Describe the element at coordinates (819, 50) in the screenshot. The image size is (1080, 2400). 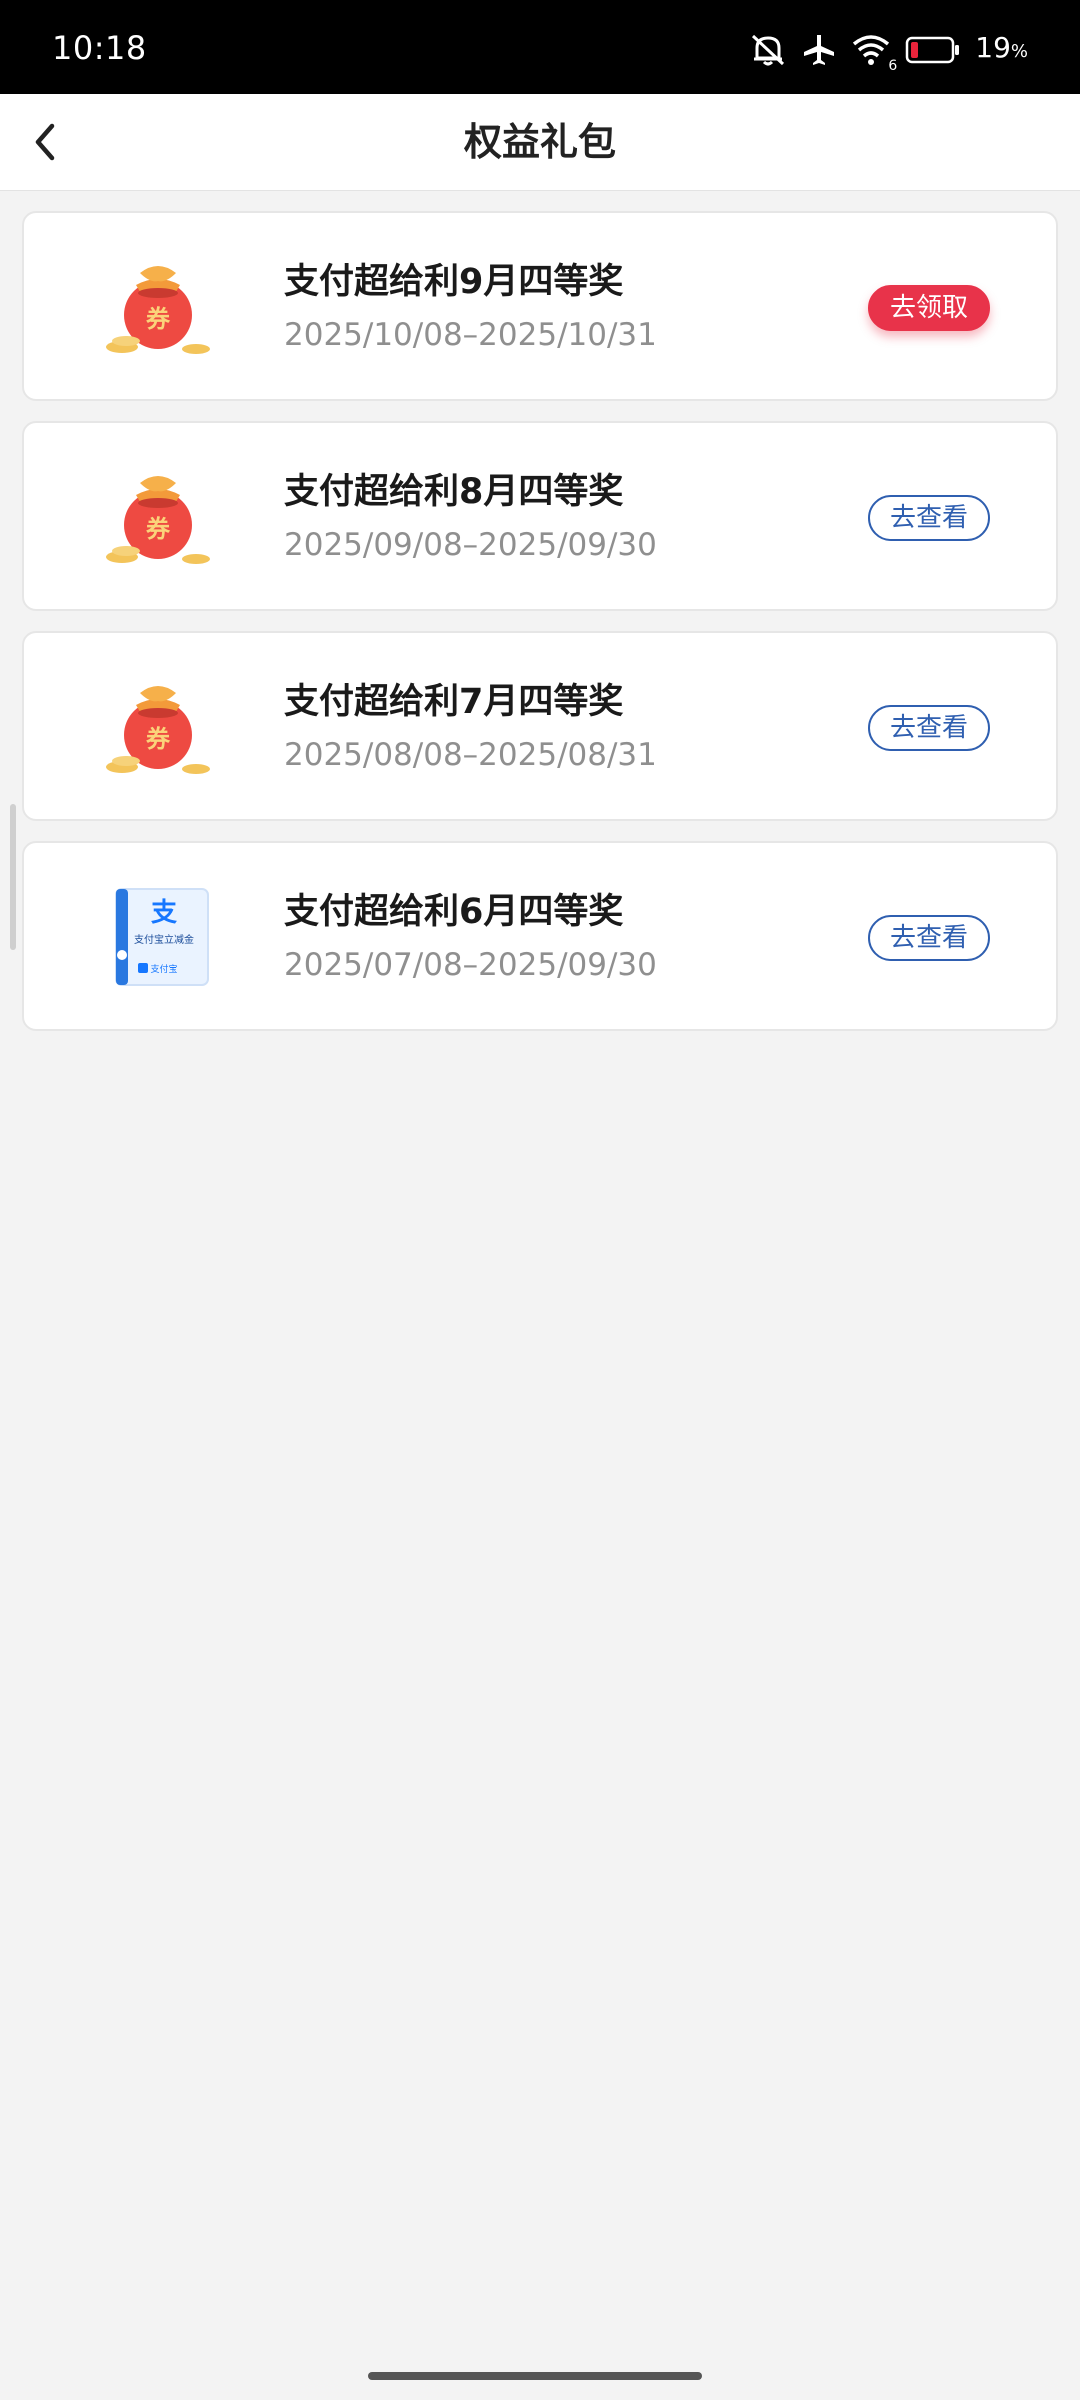
I see `airplane-icon` at that location.